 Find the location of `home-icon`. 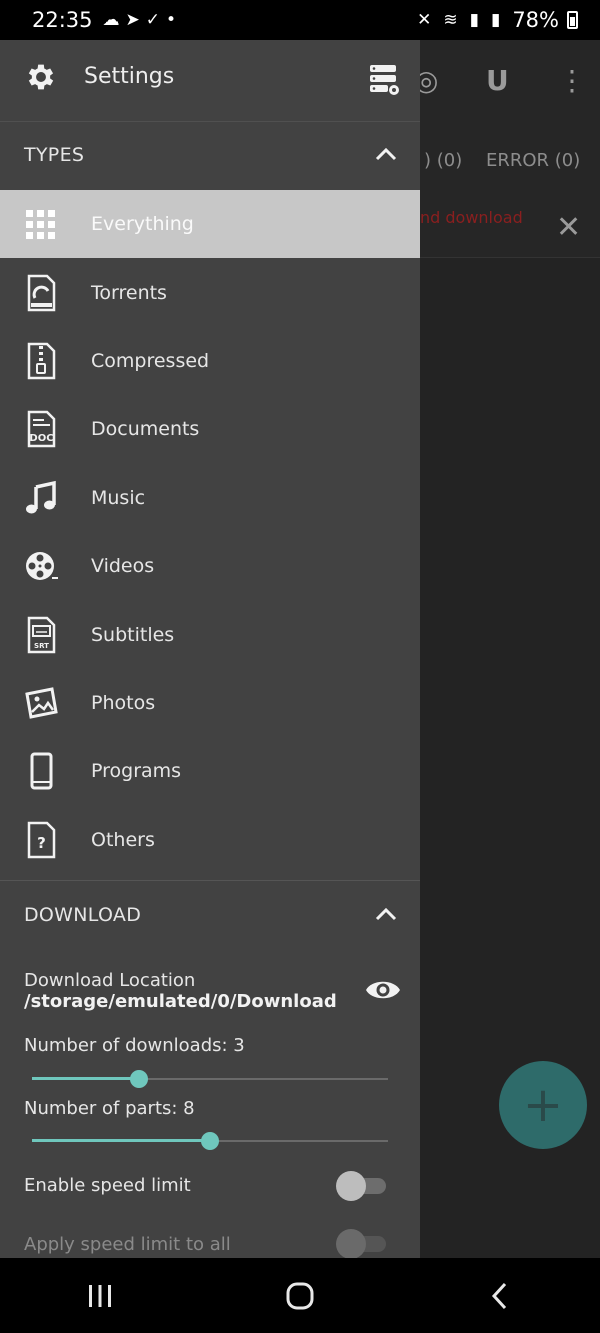

home-icon is located at coordinates (300, 1295).